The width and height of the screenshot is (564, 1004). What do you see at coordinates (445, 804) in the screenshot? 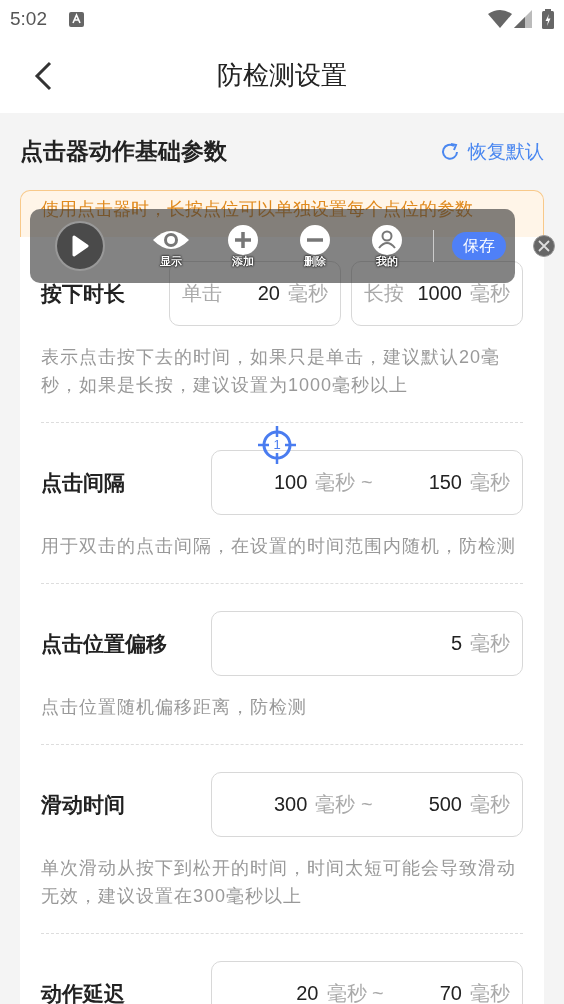
I see `field-value: 500` at bounding box center [445, 804].